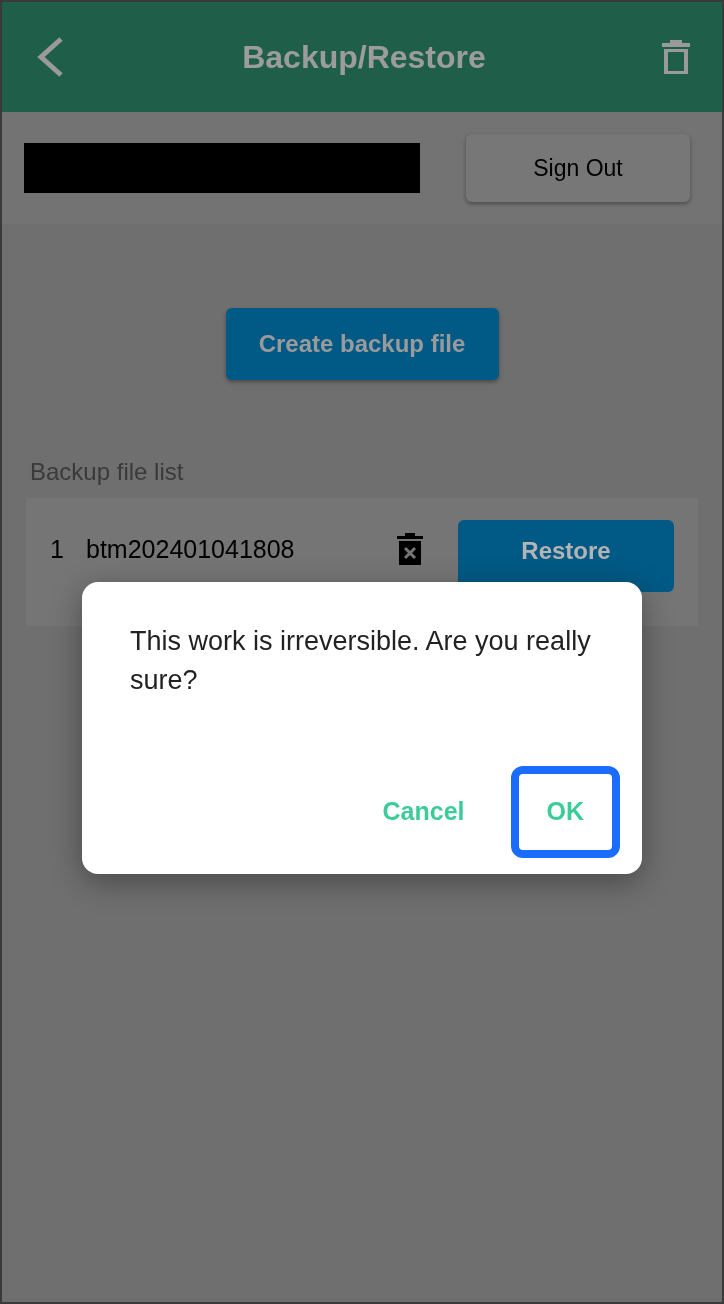 This screenshot has width=724, height=1304. Describe the element at coordinates (423, 812) in the screenshot. I see `dialog-button: Cancel` at that location.